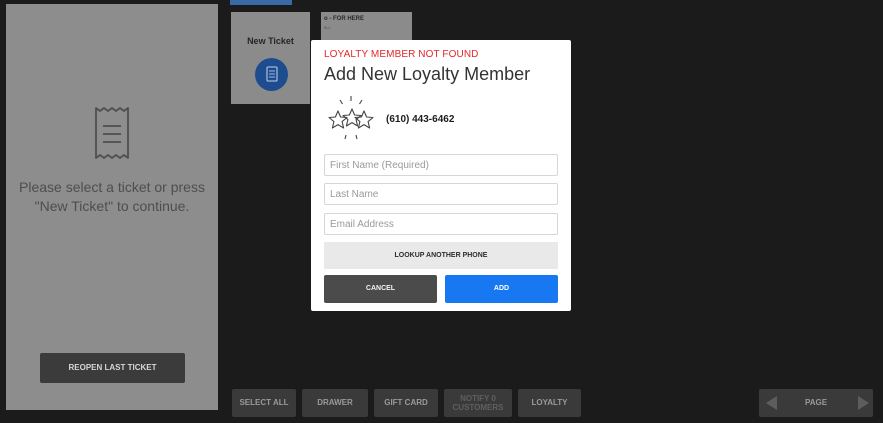  I want to click on loyalty-button: LOYALTY, so click(549, 403).